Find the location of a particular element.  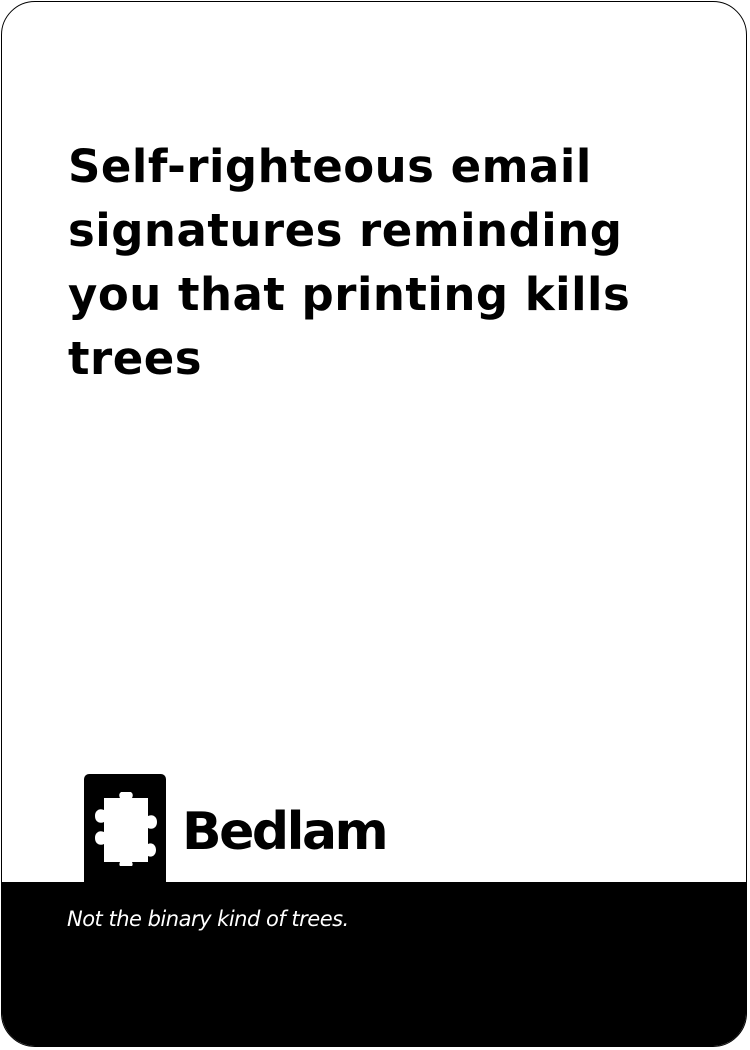

brand-logo-tile is located at coordinates (125, 833).